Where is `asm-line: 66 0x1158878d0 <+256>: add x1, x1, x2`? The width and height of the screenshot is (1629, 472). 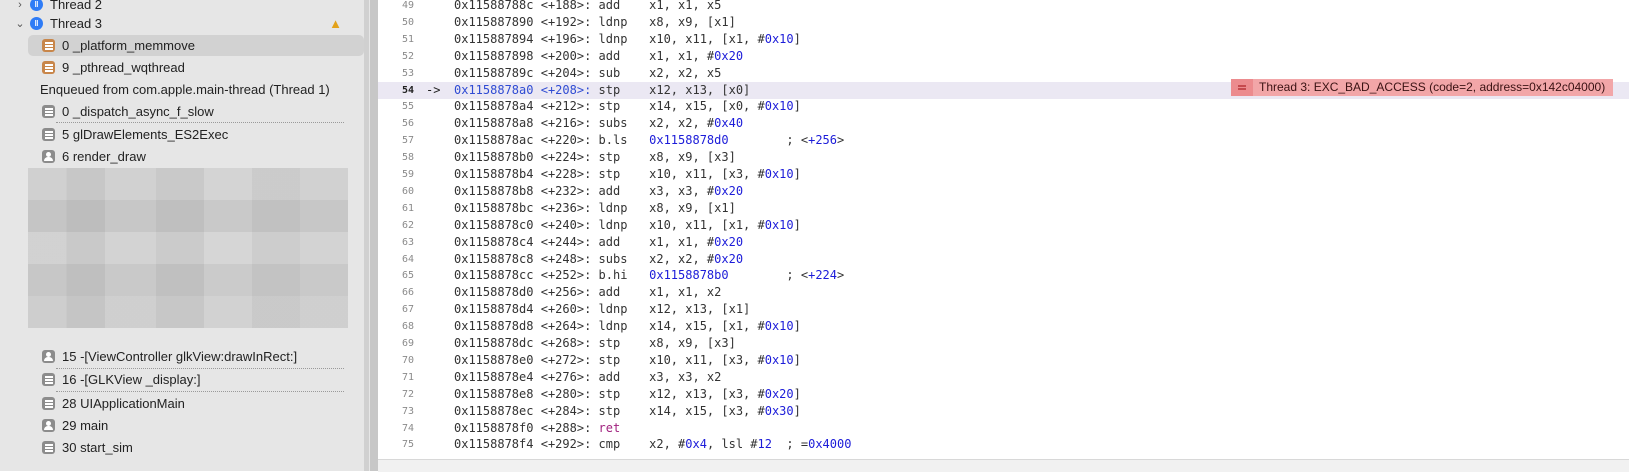 asm-line: 66 0x1158878d0 <+256>: add x1, x1, x2 is located at coordinates (1003, 292).